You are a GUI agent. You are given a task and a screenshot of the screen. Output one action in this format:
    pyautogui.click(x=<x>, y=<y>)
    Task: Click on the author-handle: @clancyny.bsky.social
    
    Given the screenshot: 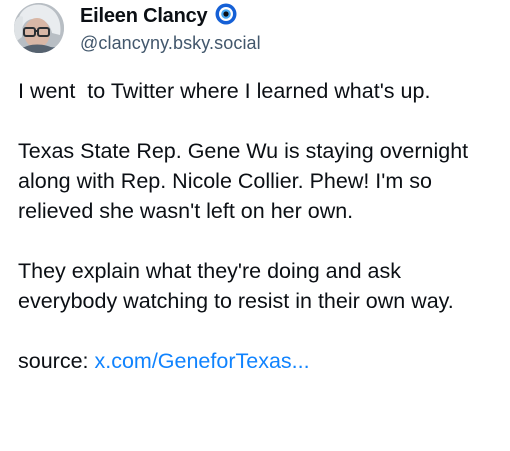 What is the action you would take?
    pyautogui.click(x=170, y=43)
    